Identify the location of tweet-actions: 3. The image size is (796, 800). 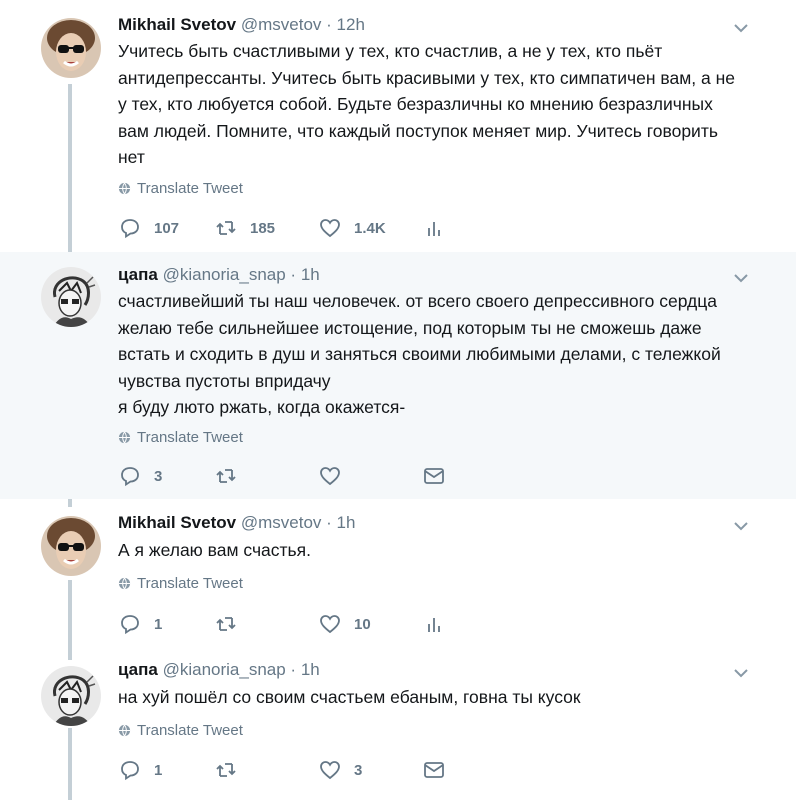
(318, 476).